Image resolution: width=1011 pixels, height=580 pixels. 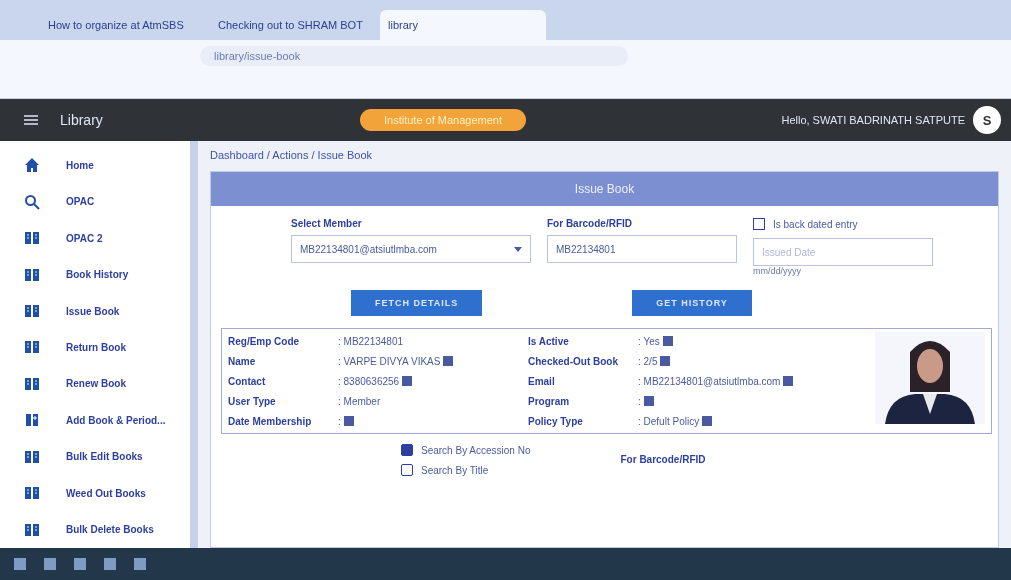 I want to click on browser-tab: library, so click(x=463, y=25).